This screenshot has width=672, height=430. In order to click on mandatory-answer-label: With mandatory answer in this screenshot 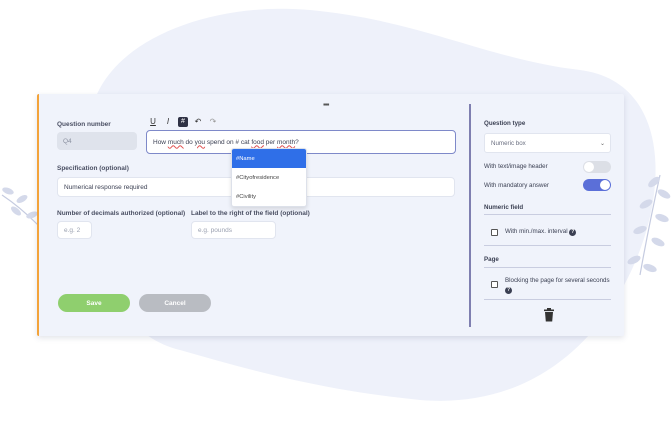, I will do `click(516, 185)`.